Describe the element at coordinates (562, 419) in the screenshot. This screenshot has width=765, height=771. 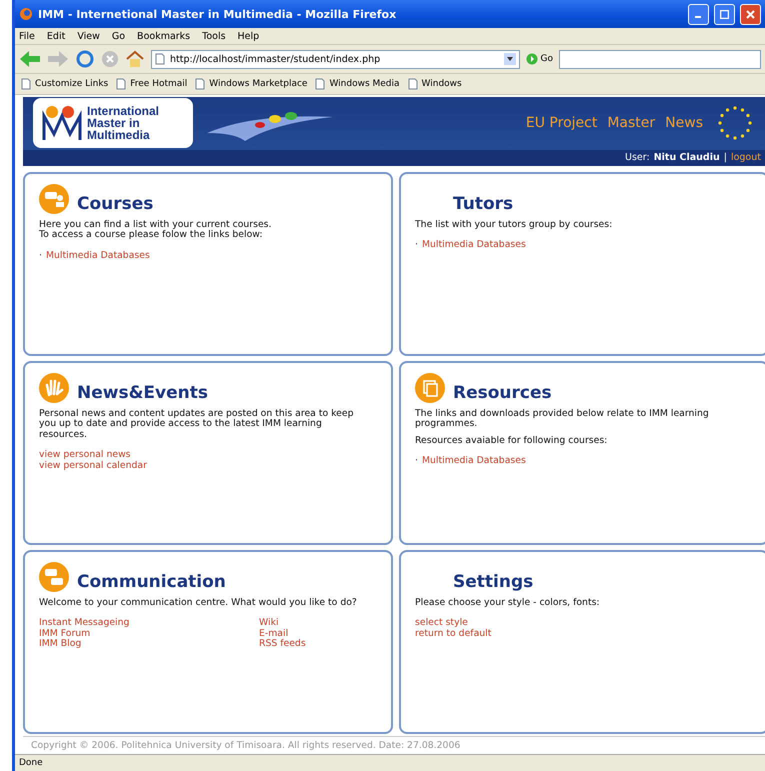
I see `card-text: The links and downloads provided below relate to IMM learning programmes.` at that location.